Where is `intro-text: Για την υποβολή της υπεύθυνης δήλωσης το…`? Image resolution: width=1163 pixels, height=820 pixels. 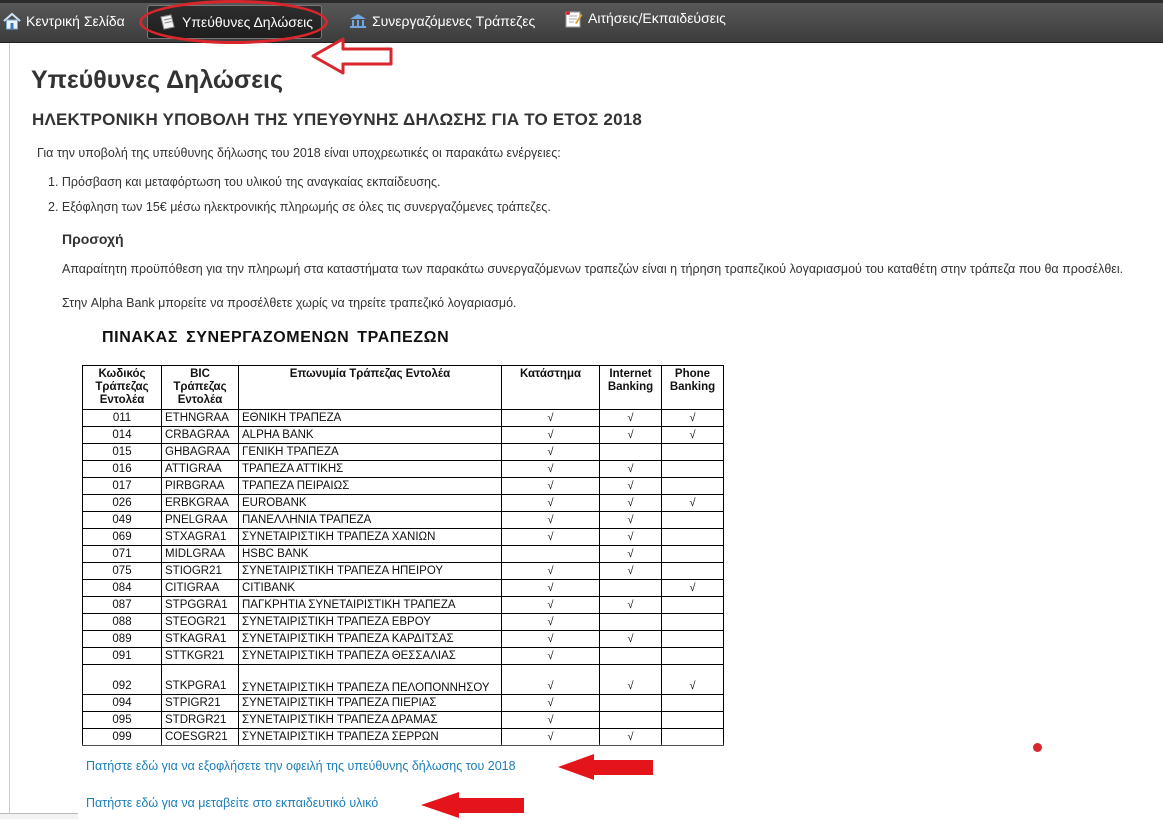 intro-text: Για την υποβολή της υπεύθυνης δήλωσης το… is located at coordinates (299, 153).